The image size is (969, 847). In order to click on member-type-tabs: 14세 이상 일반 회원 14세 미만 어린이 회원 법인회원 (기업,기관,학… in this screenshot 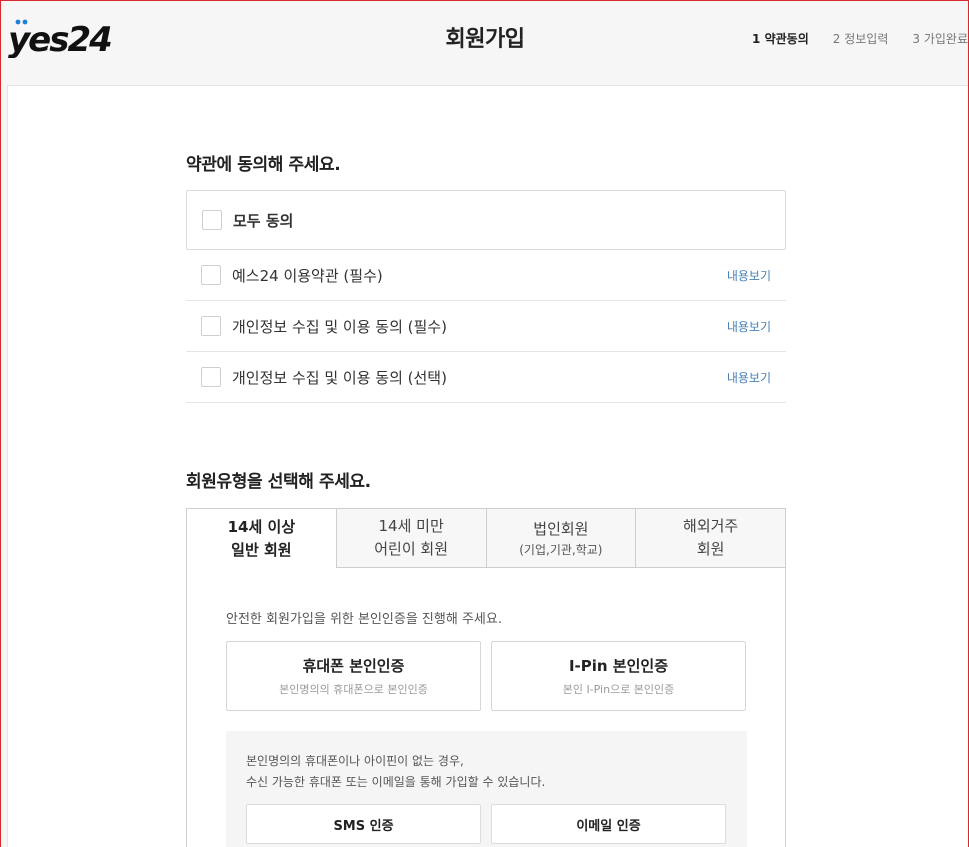, I will do `click(486, 538)`.